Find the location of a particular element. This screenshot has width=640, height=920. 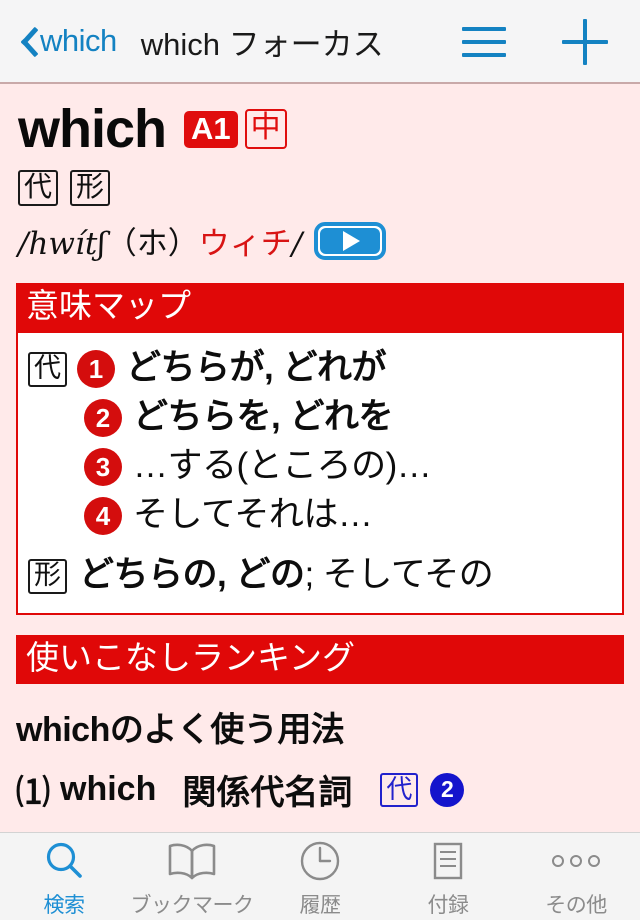

sense-text: どちらが, どれが is located at coordinates (256, 367).